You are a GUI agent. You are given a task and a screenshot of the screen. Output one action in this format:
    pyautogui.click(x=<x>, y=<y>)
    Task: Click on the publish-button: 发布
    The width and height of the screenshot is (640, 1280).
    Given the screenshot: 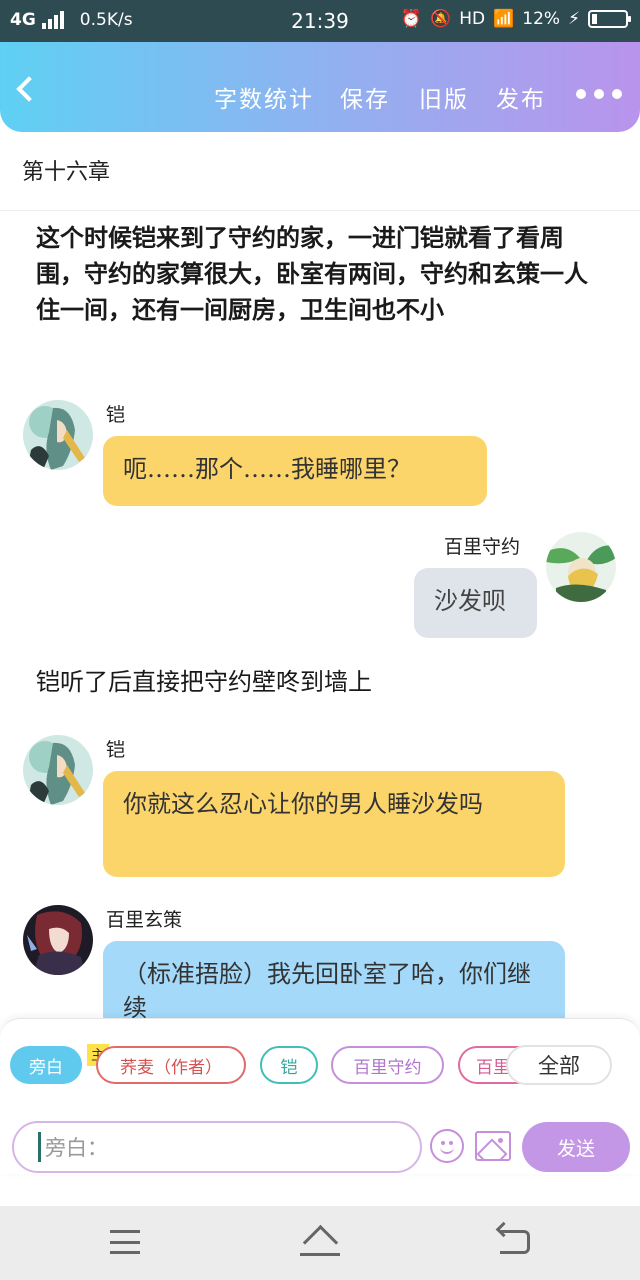 What is the action you would take?
    pyautogui.click(x=521, y=97)
    